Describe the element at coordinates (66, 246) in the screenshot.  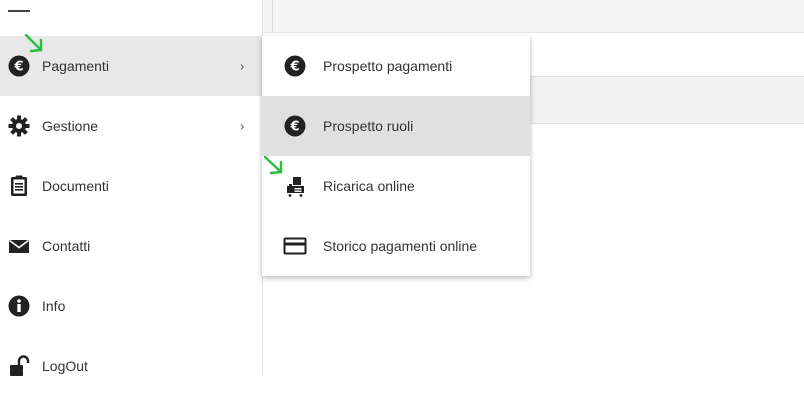
I see `sidebar-item-label: Contatti` at that location.